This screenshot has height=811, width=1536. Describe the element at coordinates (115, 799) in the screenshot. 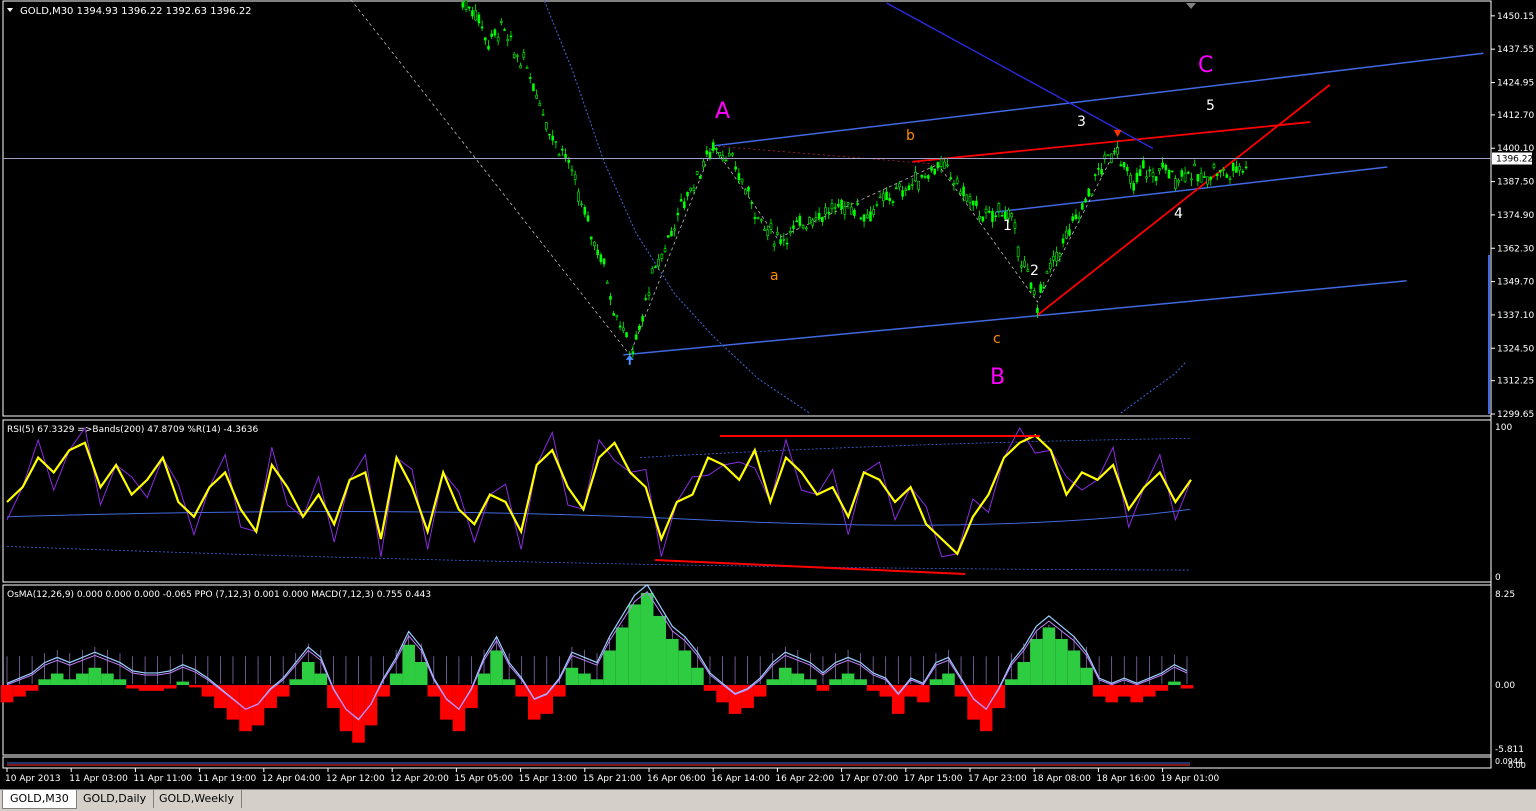

I see `tab-gold-daily: GOLD,Daily` at that location.